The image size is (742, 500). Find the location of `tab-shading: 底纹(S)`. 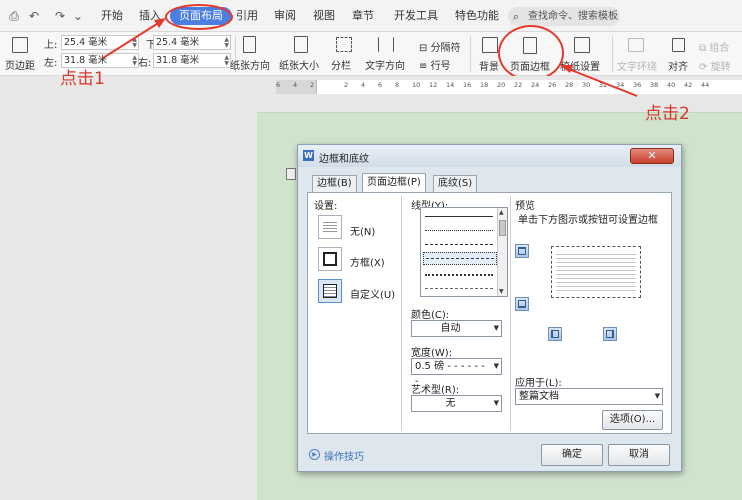

tab-shading: 底纹(S) is located at coordinates (455, 183).